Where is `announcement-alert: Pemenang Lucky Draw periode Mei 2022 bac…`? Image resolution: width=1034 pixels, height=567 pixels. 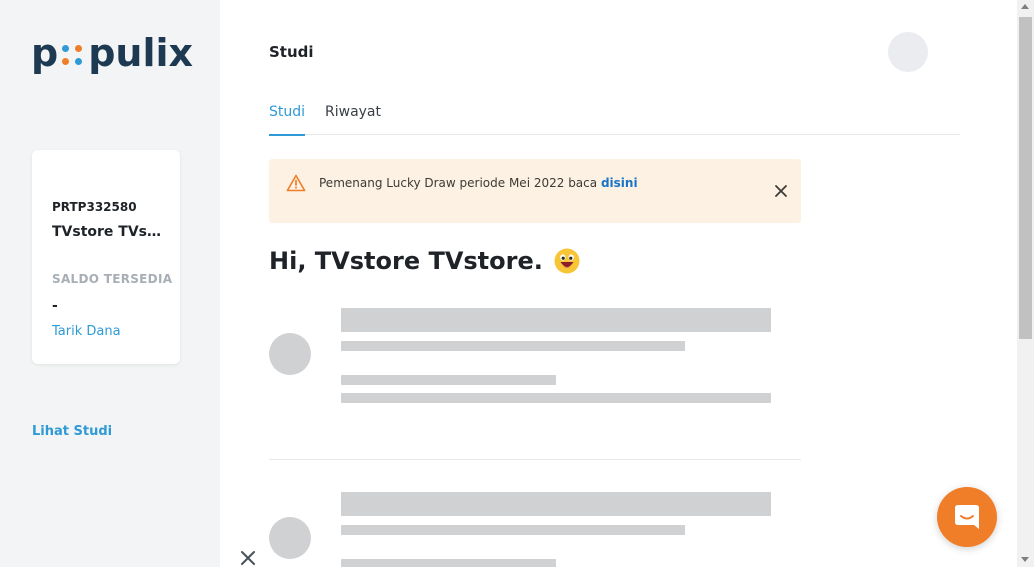
announcement-alert: Pemenang Lucky Draw periode Mei 2022 bac… is located at coordinates (535, 191).